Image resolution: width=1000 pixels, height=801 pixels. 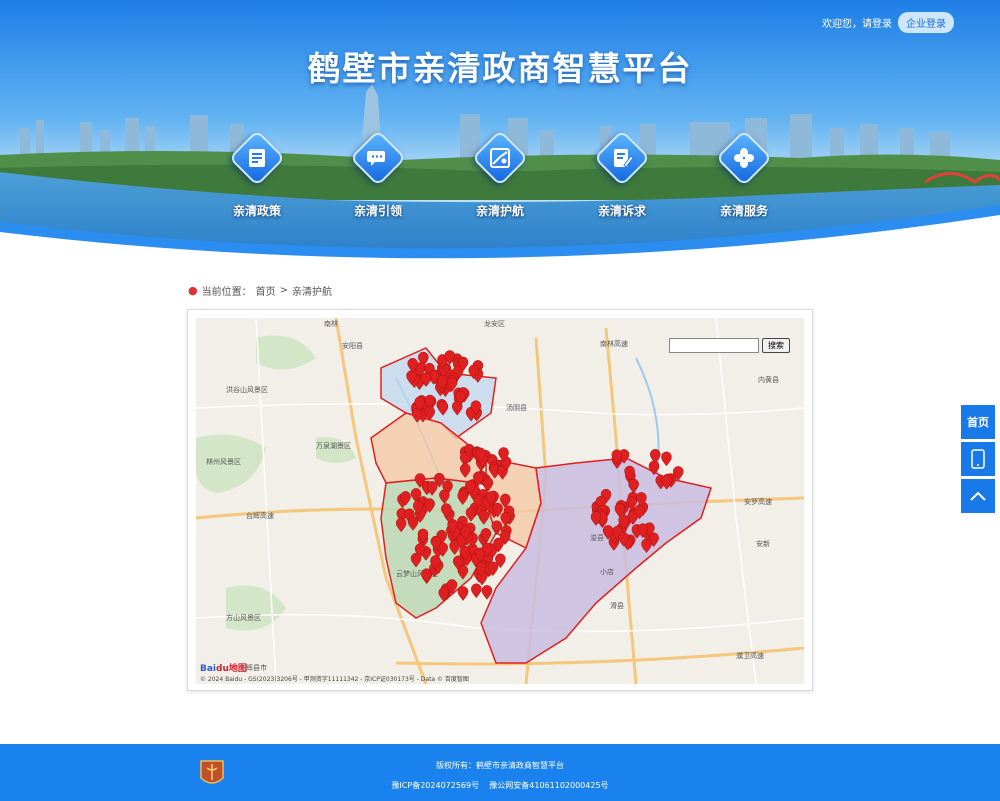 I want to click on map-label: 龙安区, so click(x=494, y=323).